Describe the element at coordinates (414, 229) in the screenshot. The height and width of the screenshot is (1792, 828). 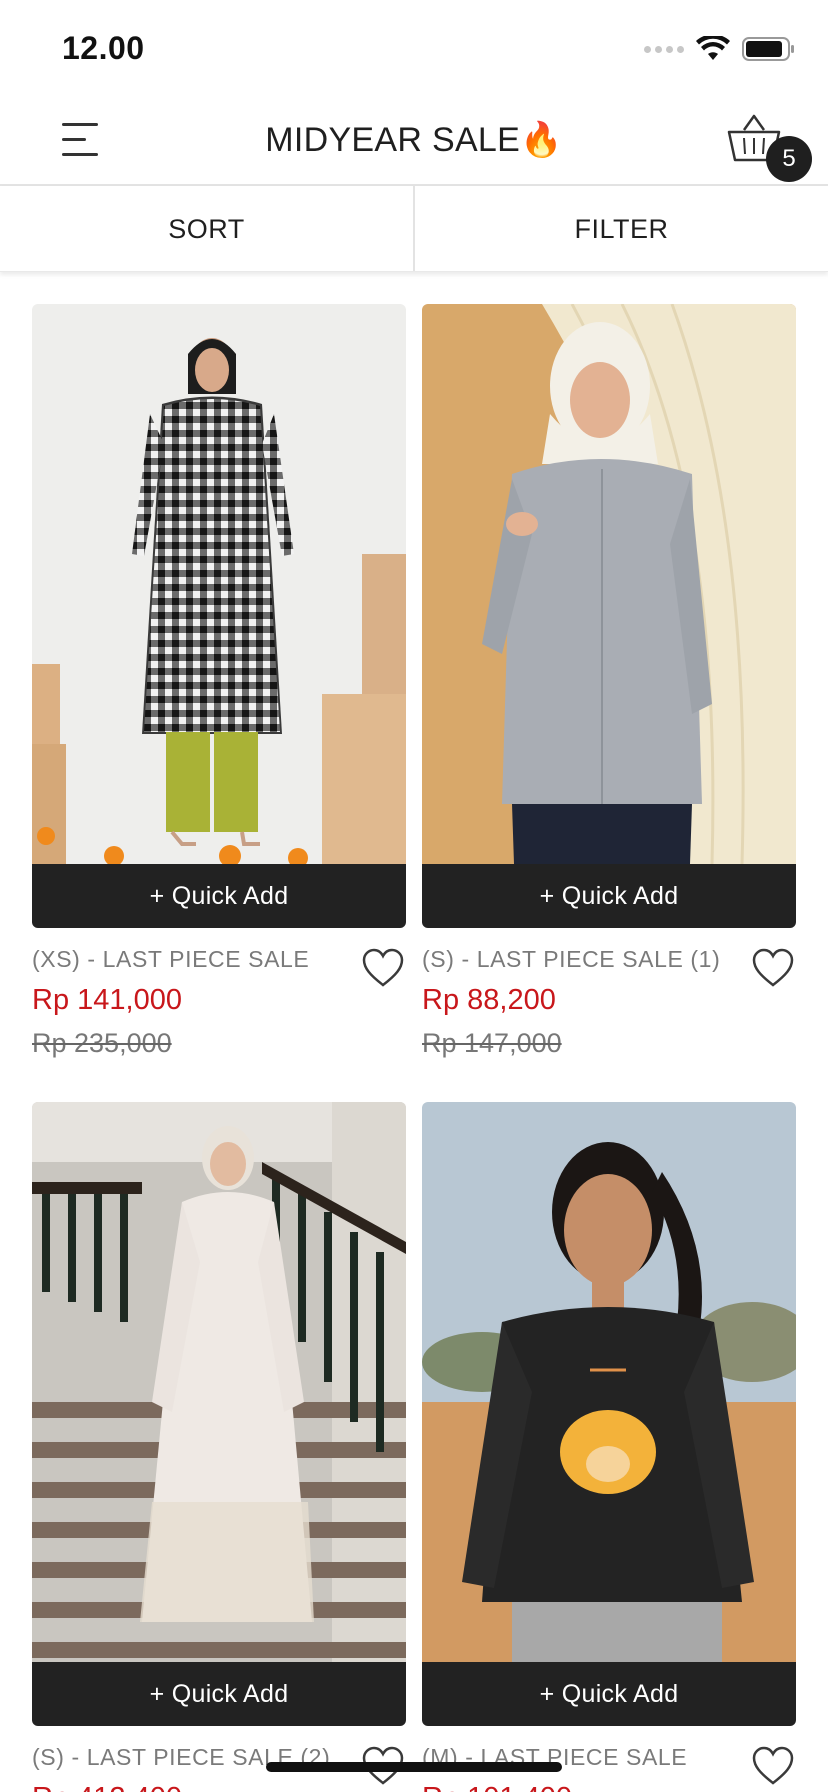
I see `sort-filter-bar: SORT FILTER` at that location.